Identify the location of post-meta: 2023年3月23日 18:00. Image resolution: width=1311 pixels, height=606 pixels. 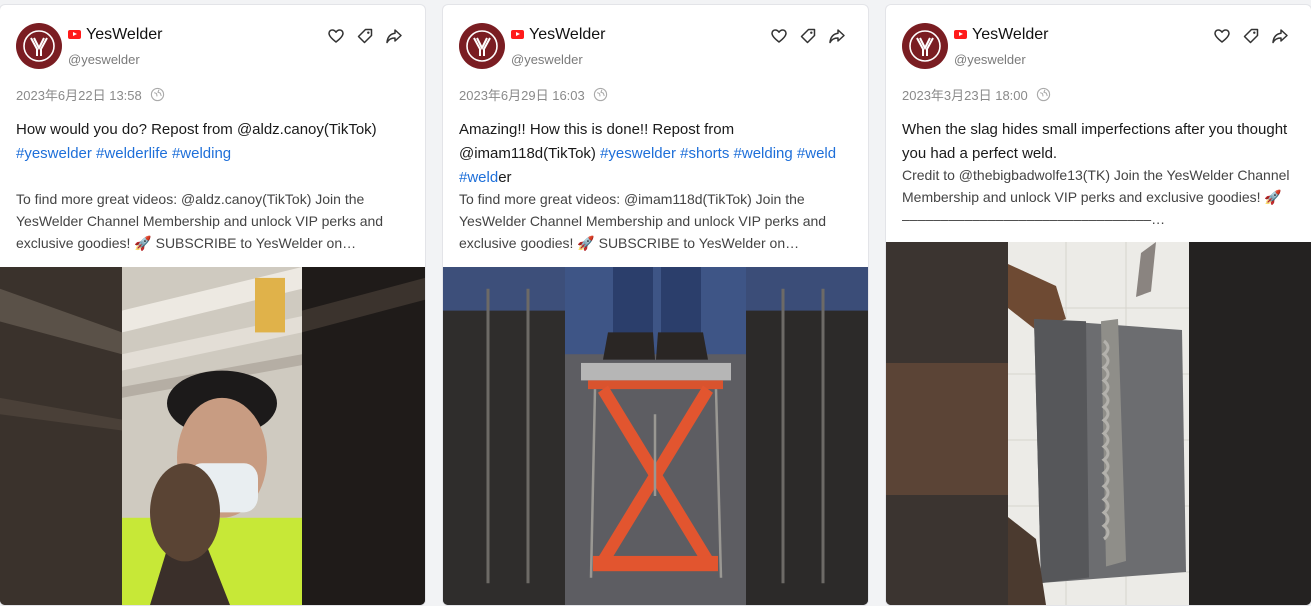
(976, 94).